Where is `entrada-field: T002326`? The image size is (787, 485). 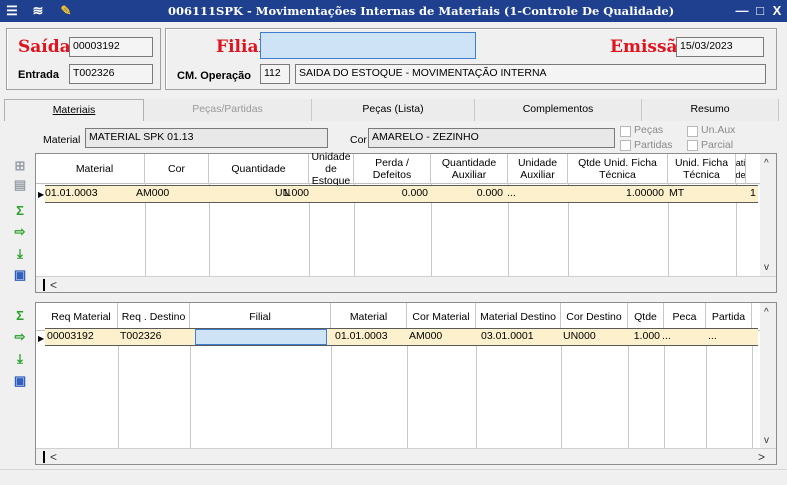
entrada-field: T002326 is located at coordinates (111, 74).